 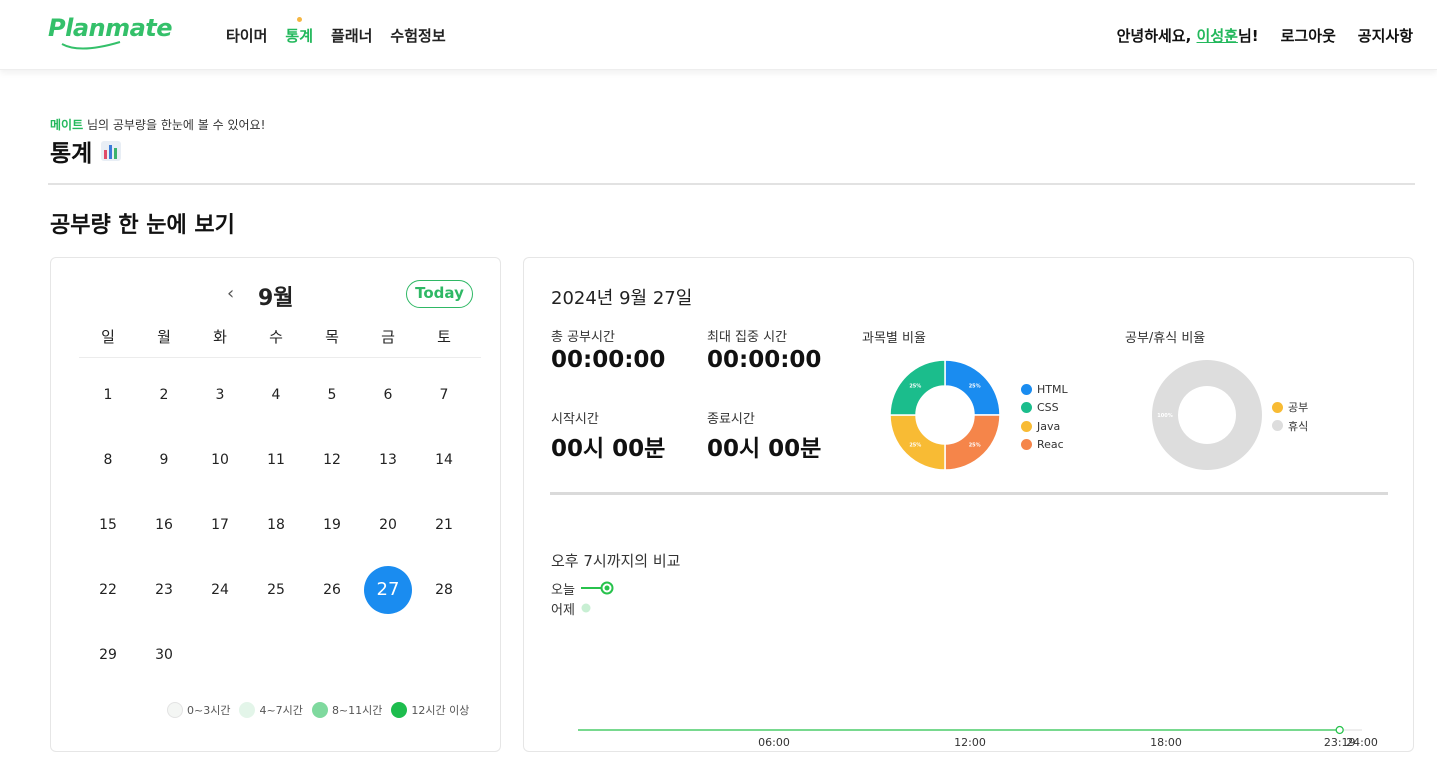 What do you see at coordinates (276, 590) in the screenshot?
I see `calendar-day: 25` at bounding box center [276, 590].